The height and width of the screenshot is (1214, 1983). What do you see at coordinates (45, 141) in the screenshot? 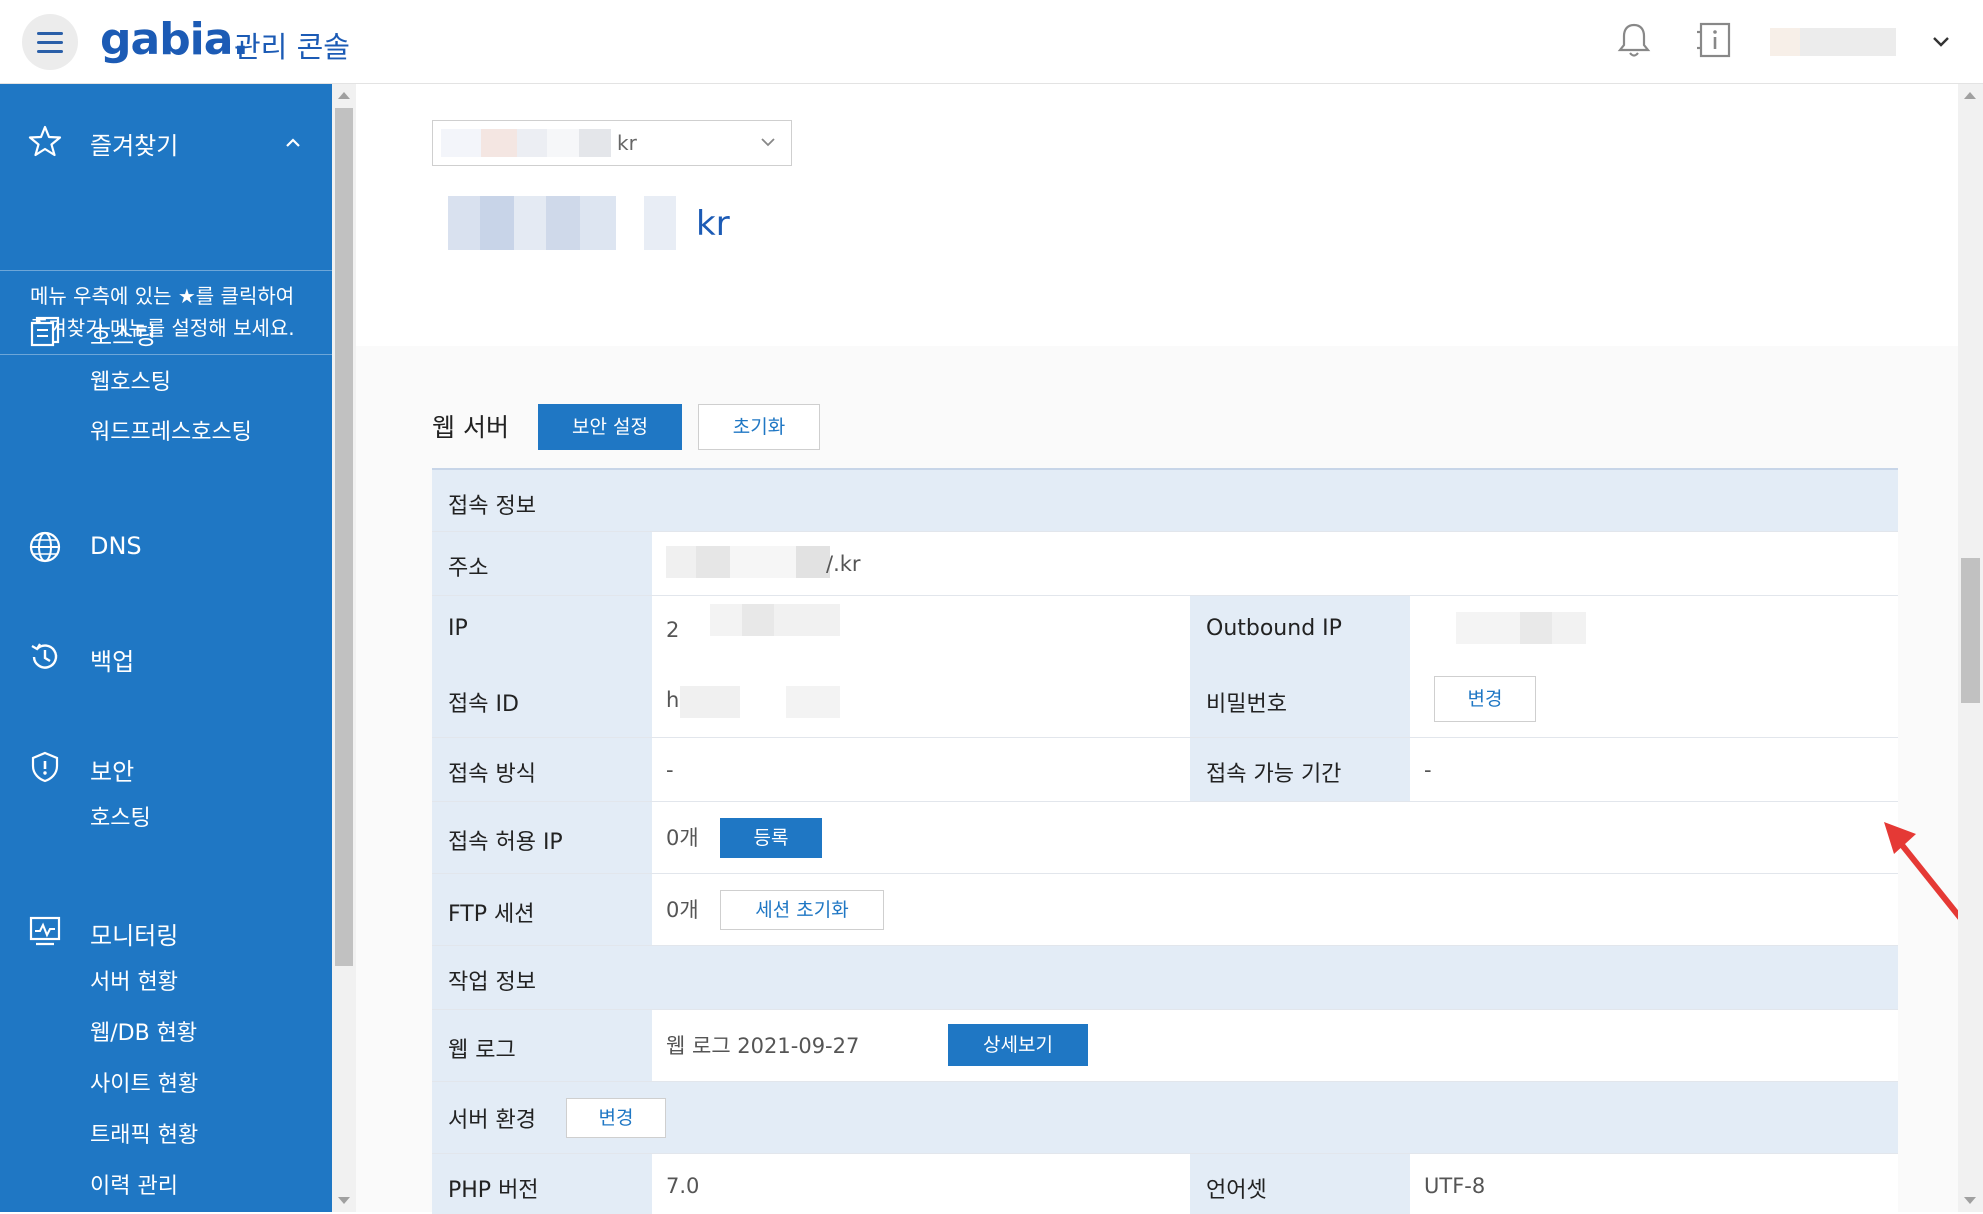
I see `star-icon` at bounding box center [45, 141].